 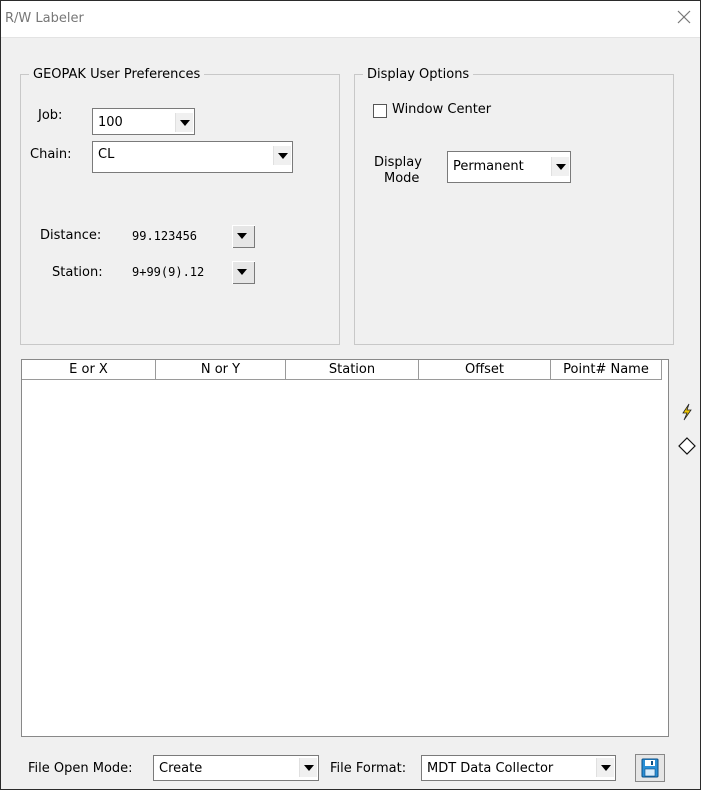 What do you see at coordinates (485, 370) in the screenshot?
I see `column-header-offset: Offset` at bounding box center [485, 370].